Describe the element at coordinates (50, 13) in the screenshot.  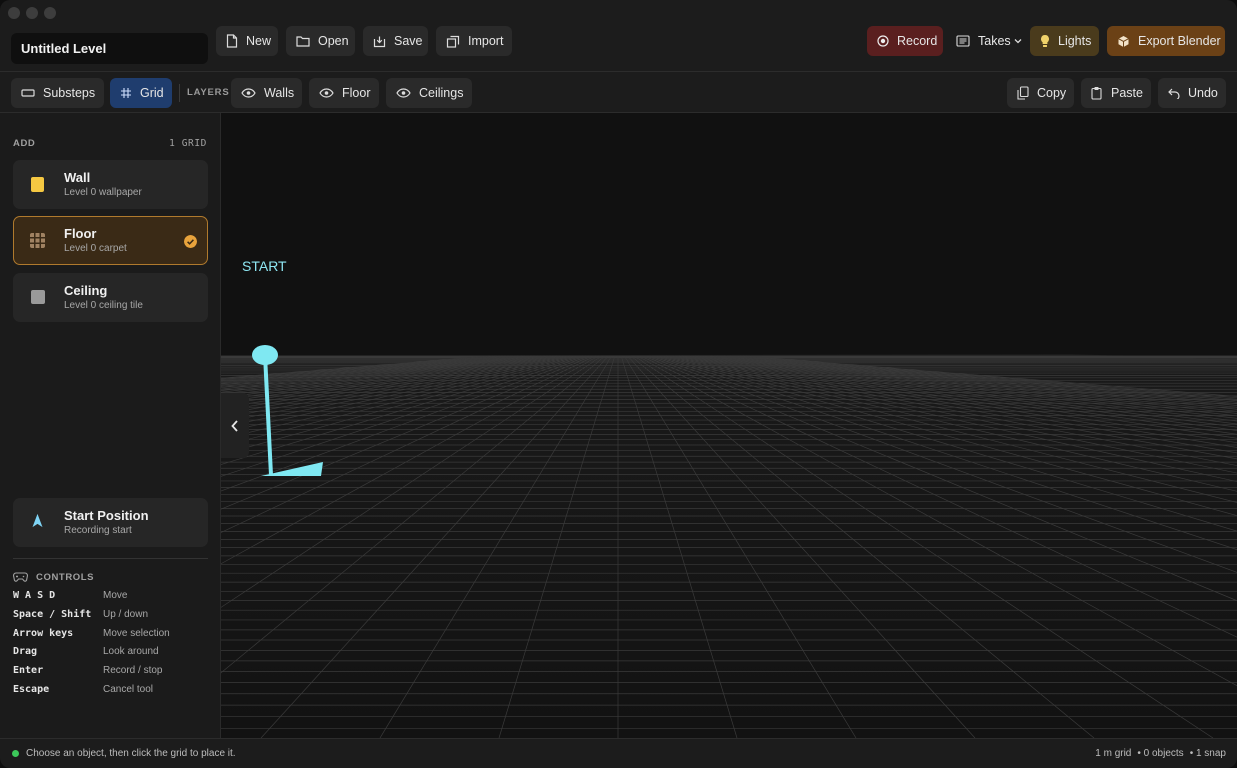
I see `zoom-window-button` at that location.